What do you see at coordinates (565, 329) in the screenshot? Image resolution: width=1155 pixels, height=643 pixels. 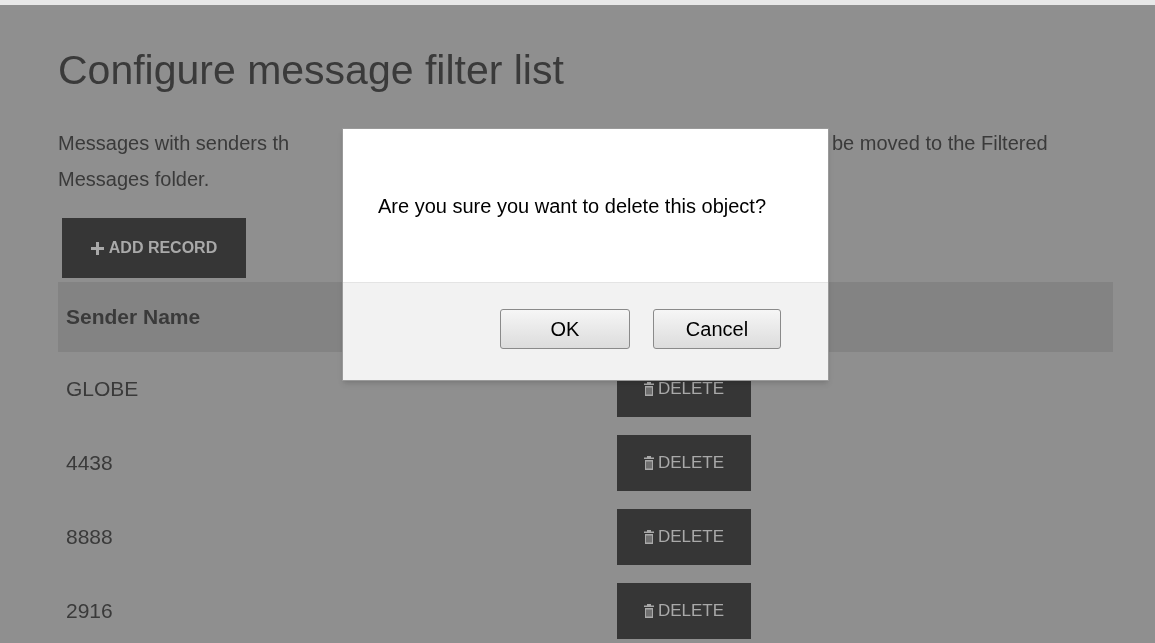 I see `ok-button: OK` at bounding box center [565, 329].